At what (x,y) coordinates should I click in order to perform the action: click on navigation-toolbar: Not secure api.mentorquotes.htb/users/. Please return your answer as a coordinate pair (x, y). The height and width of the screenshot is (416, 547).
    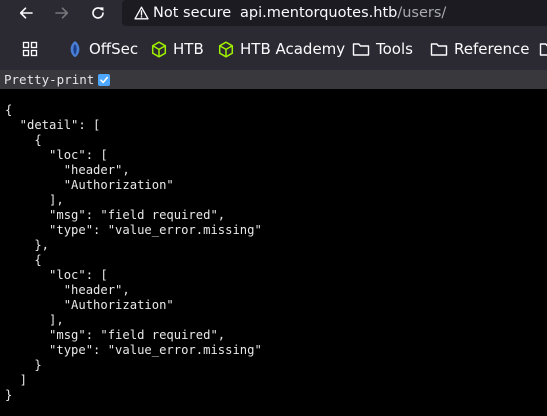
    Looking at the image, I should click on (273, 13).